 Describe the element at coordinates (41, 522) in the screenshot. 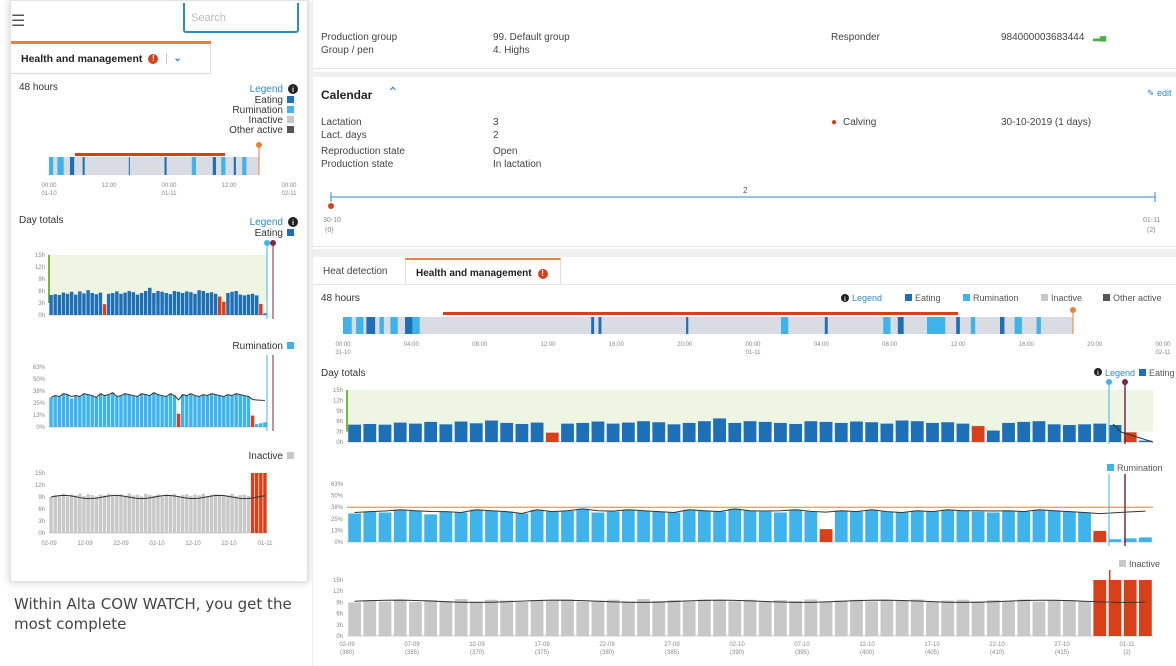

I see `y-tick-label: 3h` at that location.